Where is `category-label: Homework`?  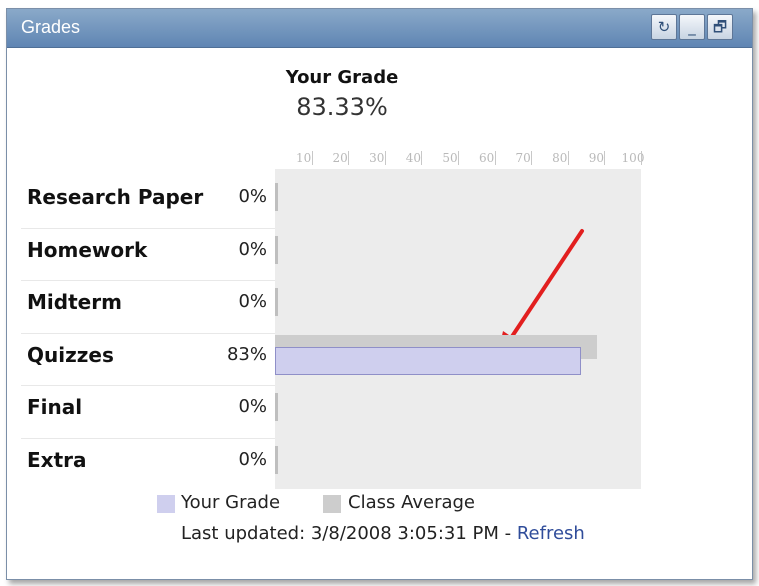
category-label: Homework is located at coordinates (87, 249).